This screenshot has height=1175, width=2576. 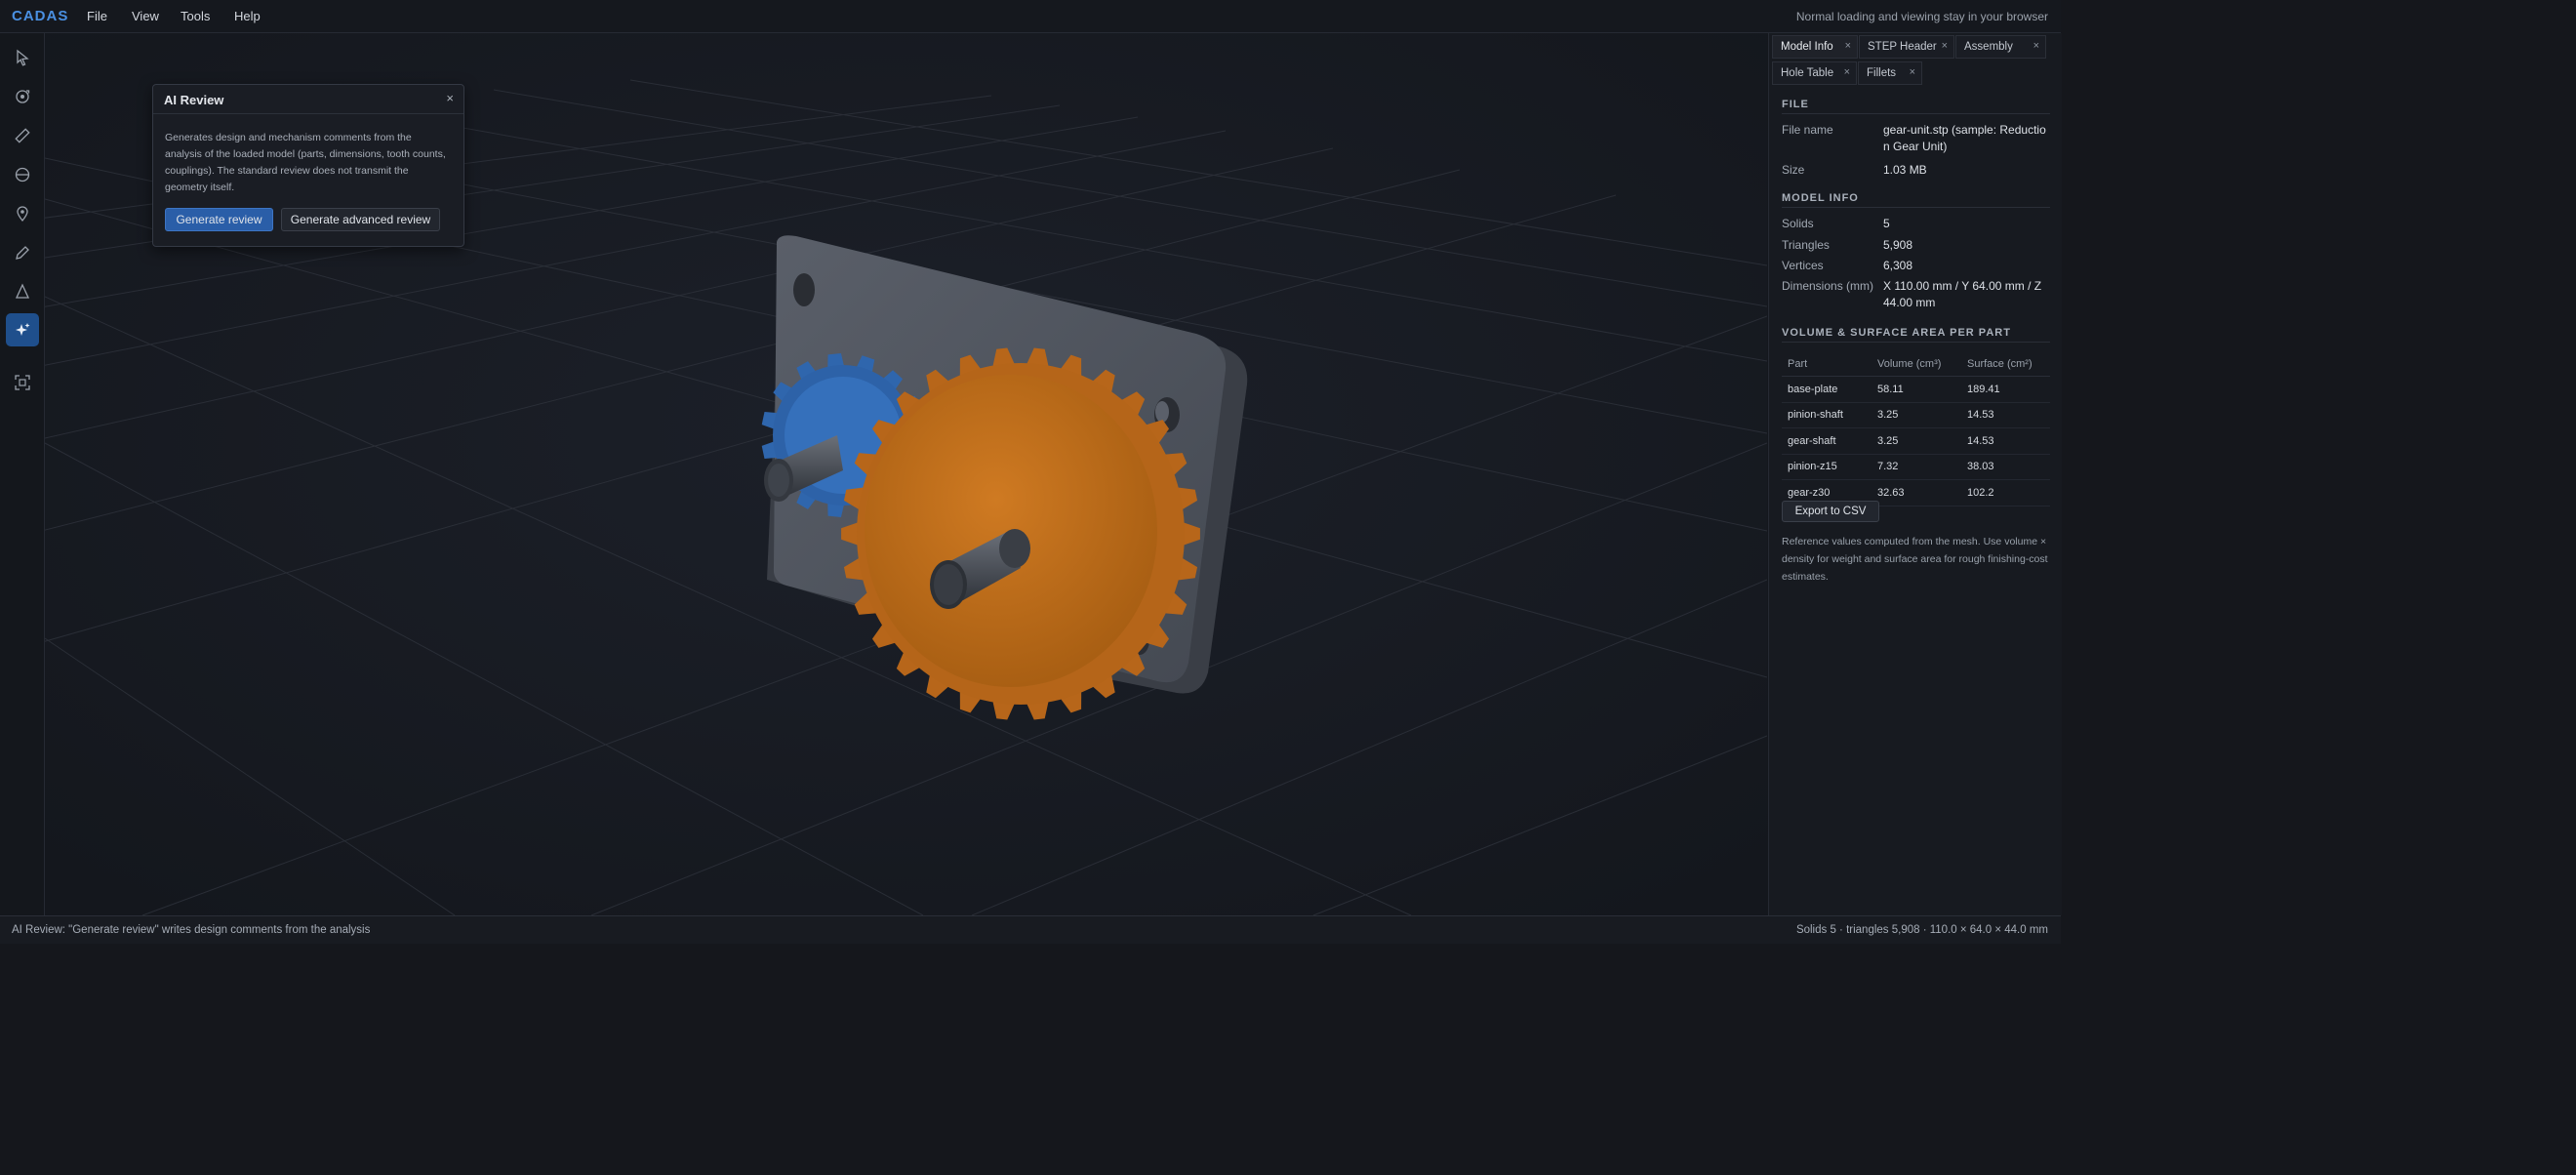 What do you see at coordinates (1827, 390) in the screenshot?
I see `part-name: base-plate` at bounding box center [1827, 390].